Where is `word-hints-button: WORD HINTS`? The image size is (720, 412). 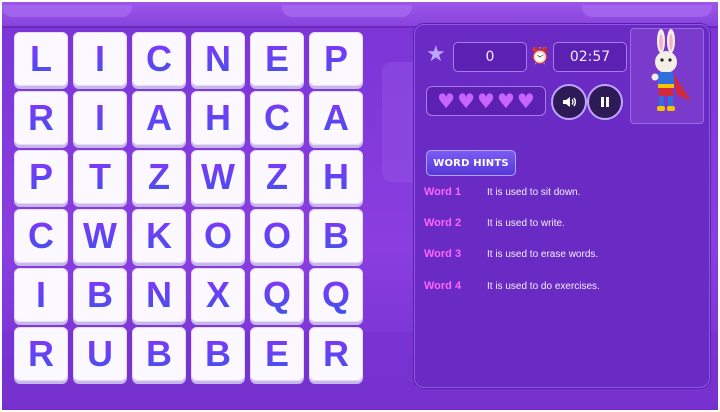
word-hints-button: WORD HINTS is located at coordinates (471, 163).